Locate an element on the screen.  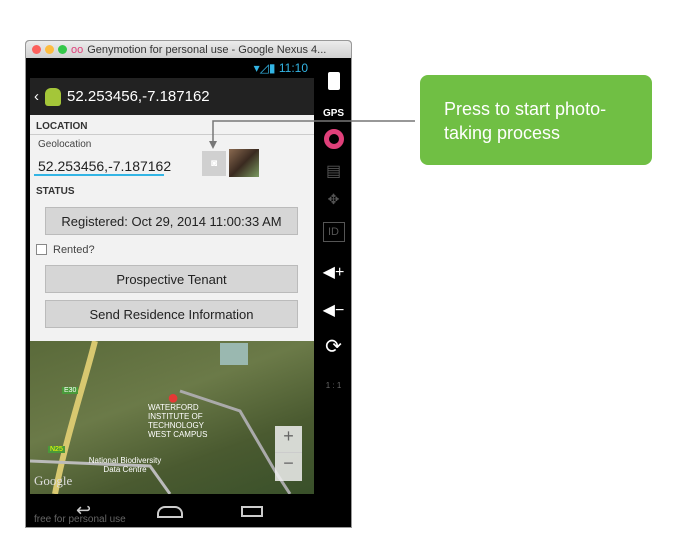
dpad-icon: ✥ is located at coordinates (332, 199).